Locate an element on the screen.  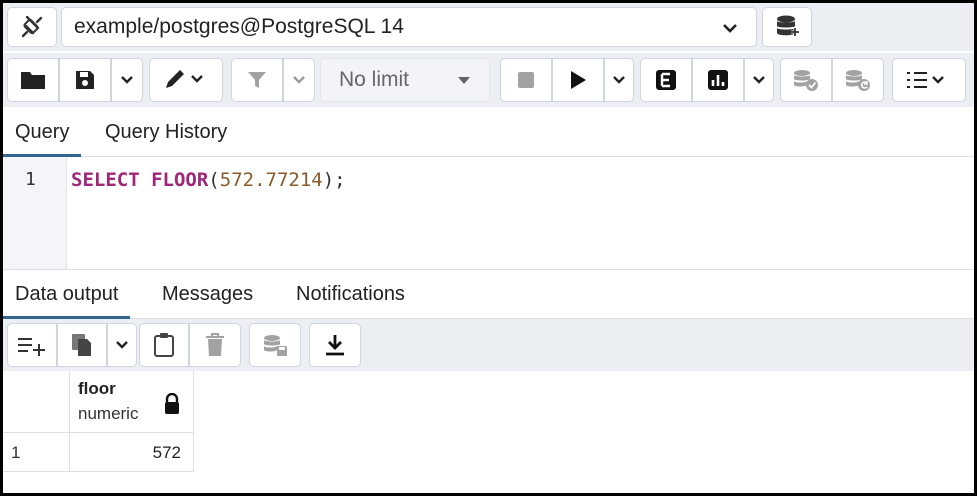
trash-icon is located at coordinates (215, 344).